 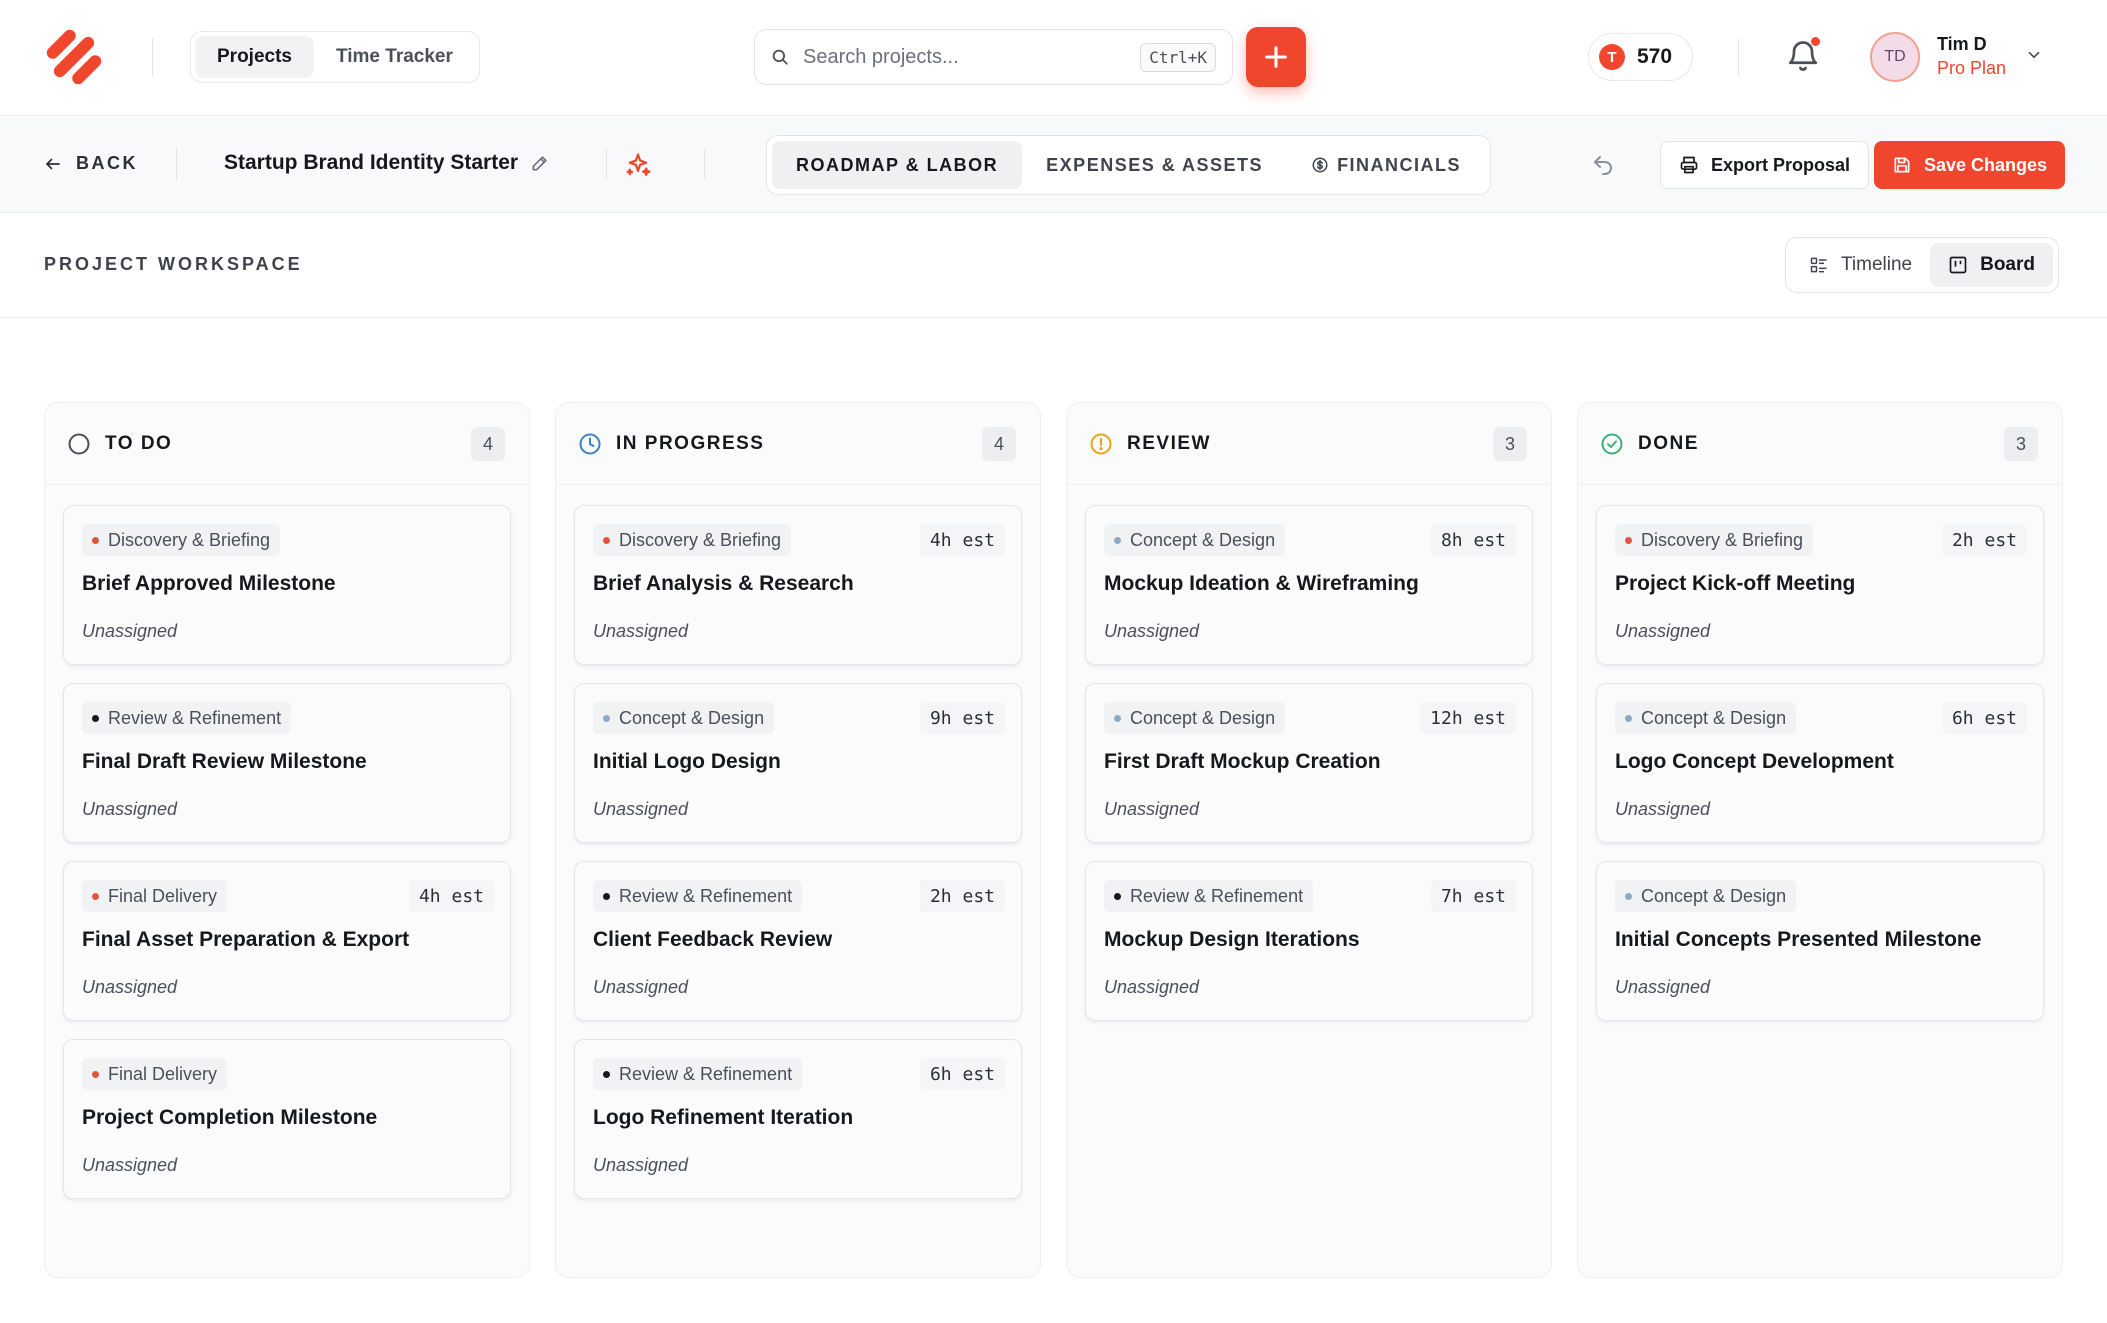 I want to click on tab-expenses-assets: EXPENSES & ASSETS, so click(x=1154, y=165).